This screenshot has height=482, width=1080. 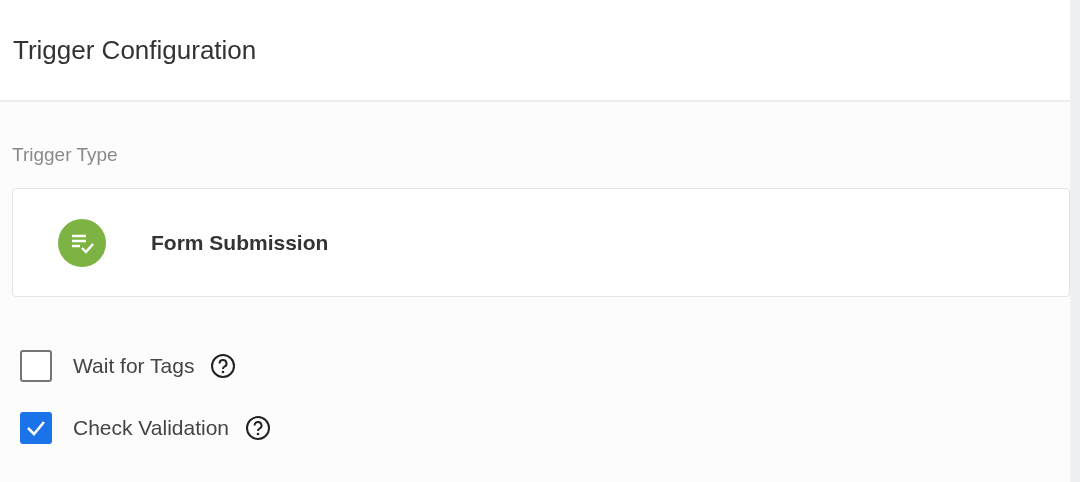 What do you see at coordinates (151, 428) in the screenshot?
I see `checkbox-label: Check Validation` at bounding box center [151, 428].